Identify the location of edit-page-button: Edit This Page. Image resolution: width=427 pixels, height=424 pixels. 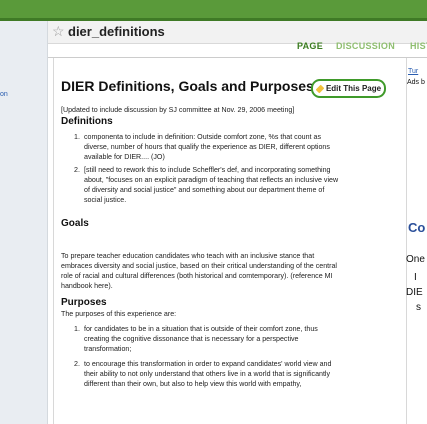
(348, 88).